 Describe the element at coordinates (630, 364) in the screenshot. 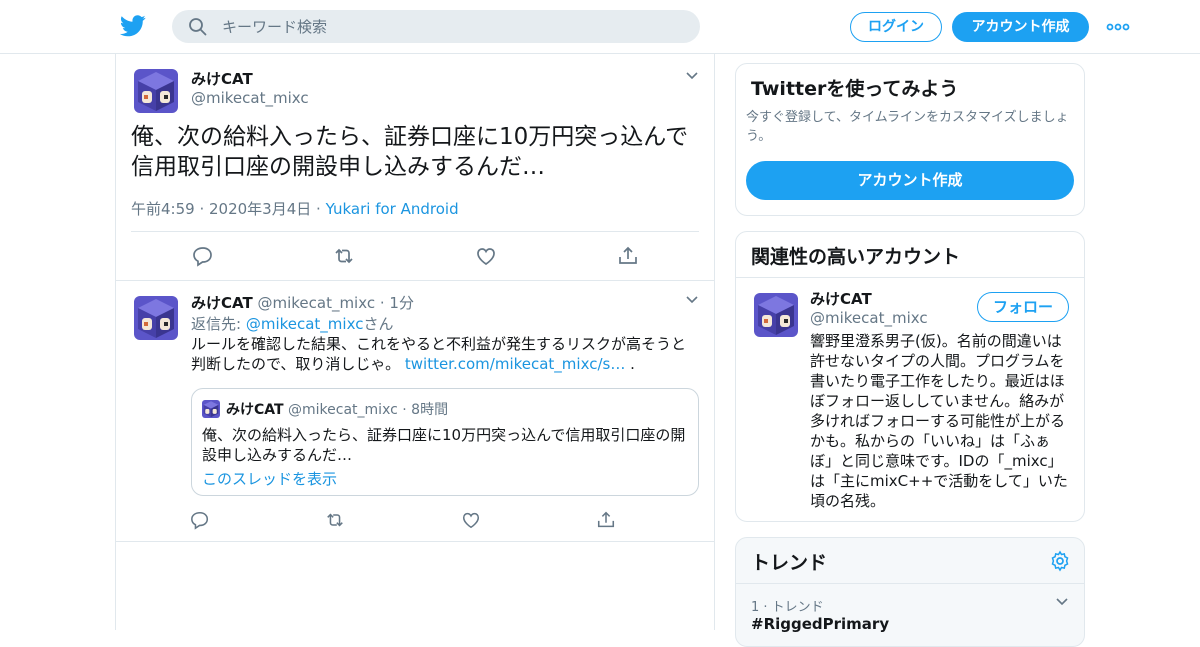

I see `tweet-text-tail: .` at that location.